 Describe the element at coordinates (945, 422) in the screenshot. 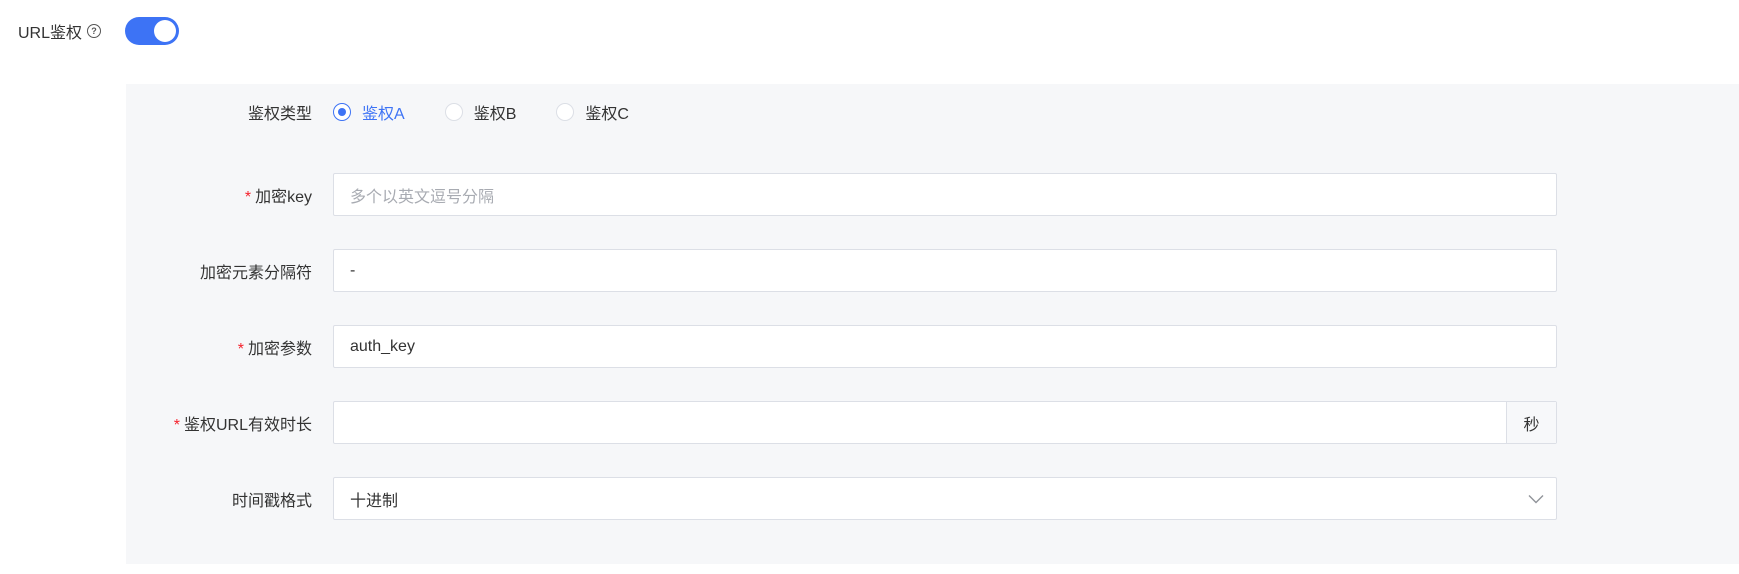

I see `valid-duration-input: 秒` at that location.